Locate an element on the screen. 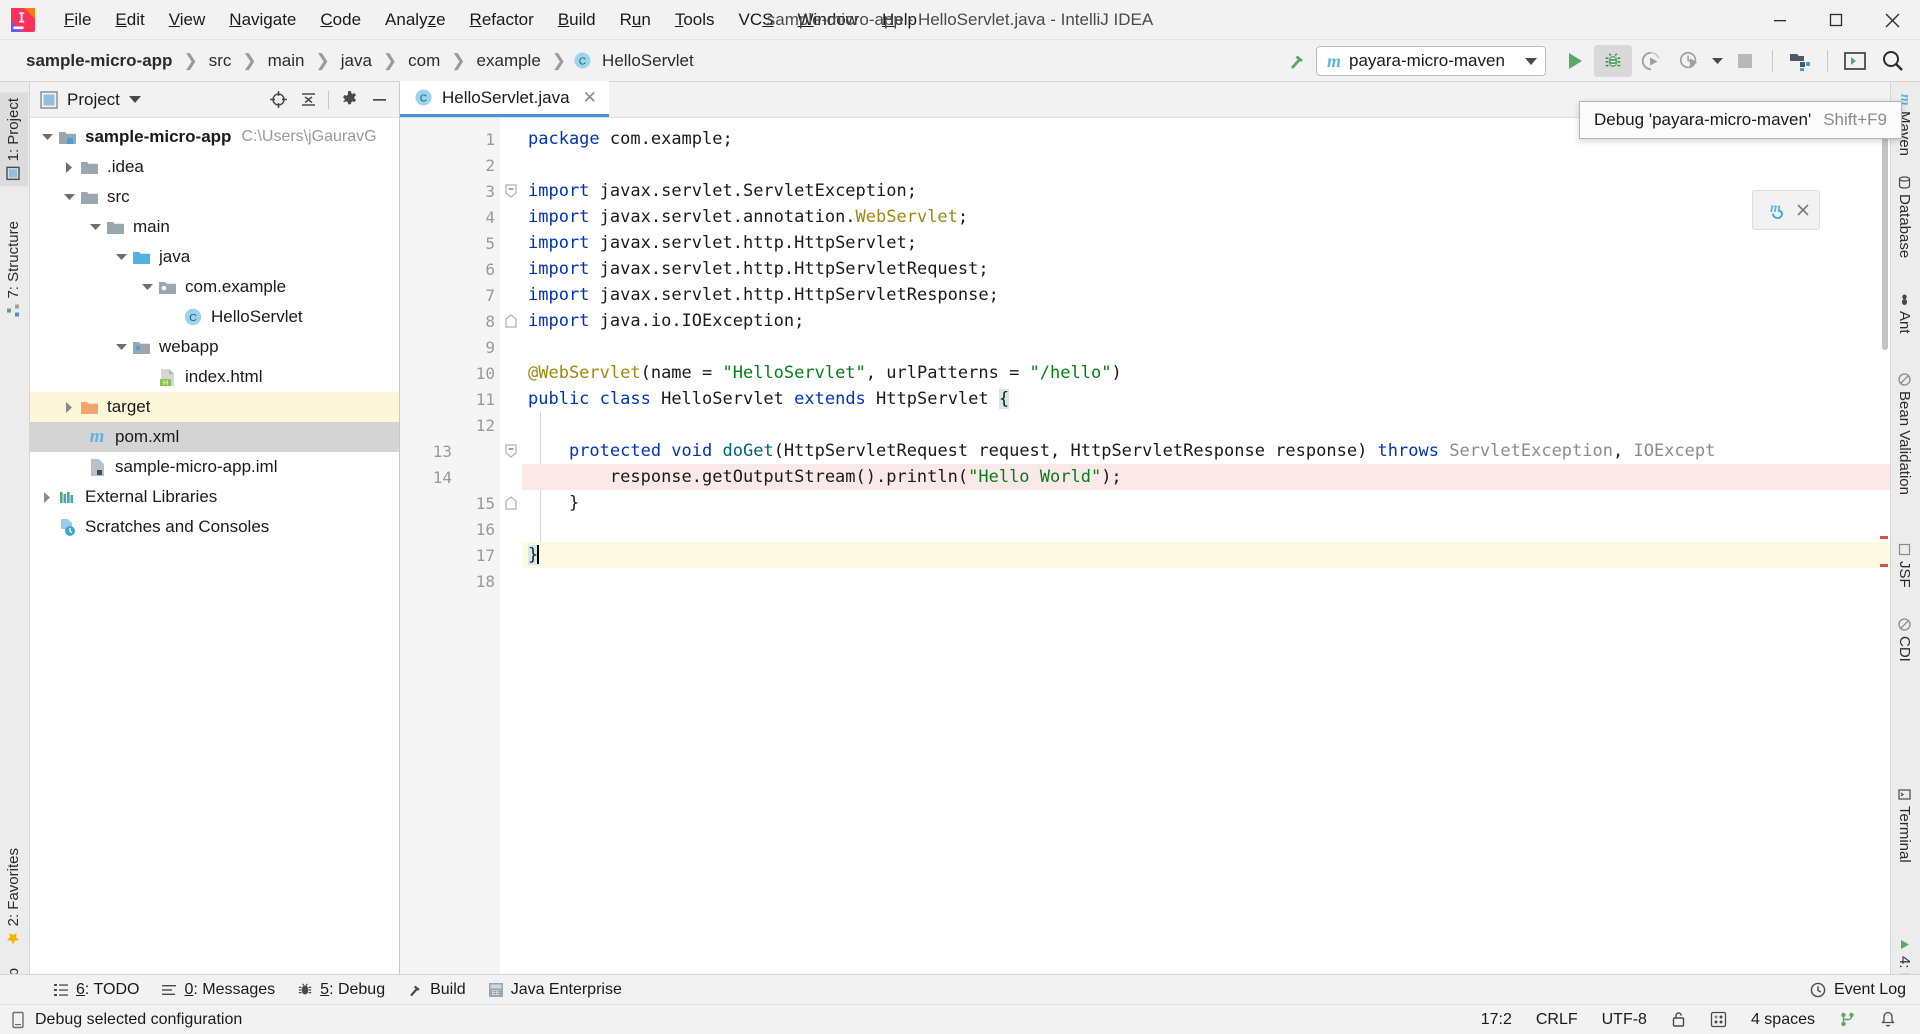  breadcrumb-item-src: src is located at coordinates (220, 61).